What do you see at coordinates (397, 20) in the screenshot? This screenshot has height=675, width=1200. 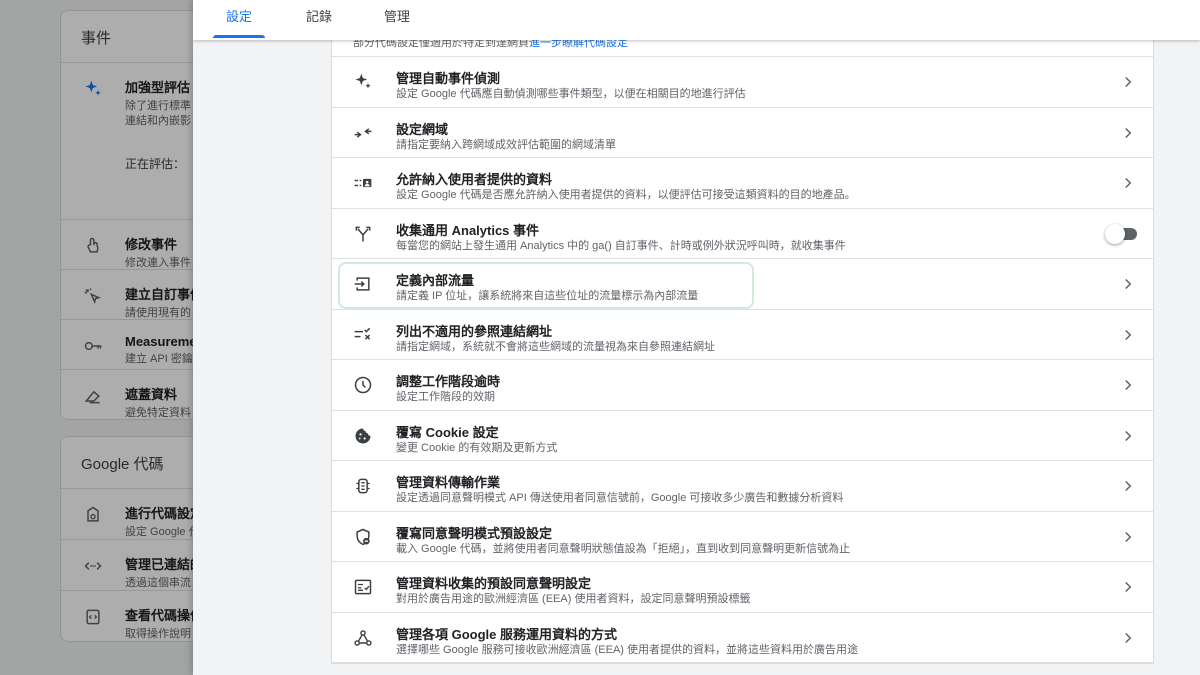 I see `tab-admin: 管理` at bounding box center [397, 20].